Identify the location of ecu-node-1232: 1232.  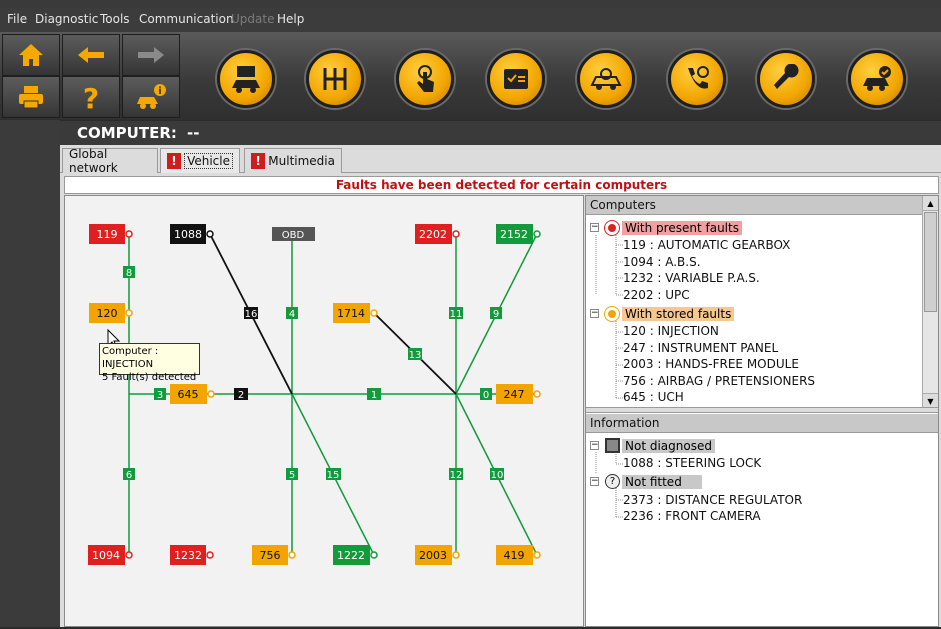
(188, 555).